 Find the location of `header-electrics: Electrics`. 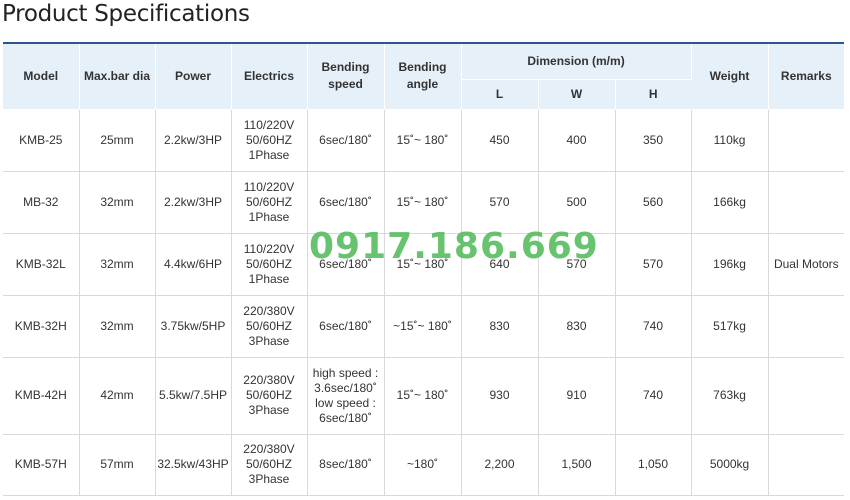

header-electrics: Electrics is located at coordinates (269, 76).